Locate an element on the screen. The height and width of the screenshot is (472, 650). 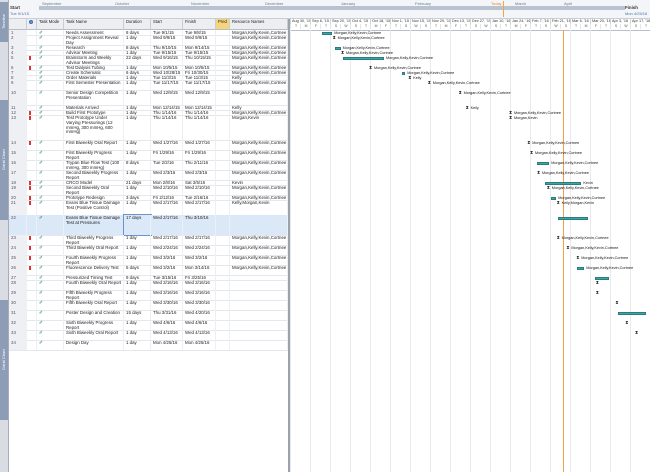
row-id: 22 is located at coordinates (18, 225).